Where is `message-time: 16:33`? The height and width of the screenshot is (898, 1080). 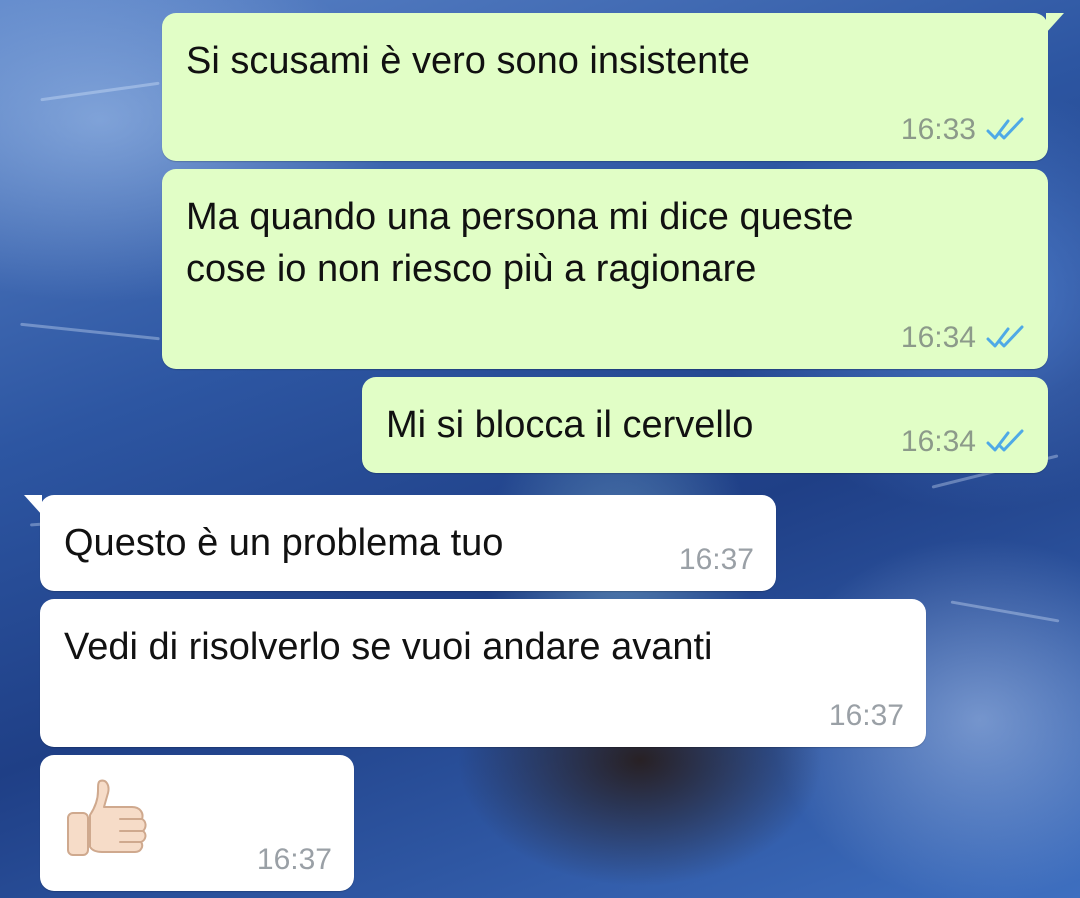
message-time: 16:33 is located at coordinates (938, 129).